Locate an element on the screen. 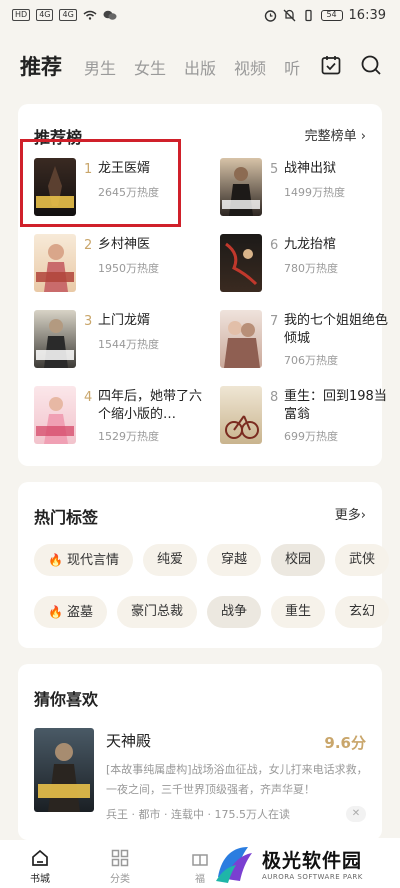 The image size is (400, 888). aurora-logo-icon is located at coordinates (234, 865).